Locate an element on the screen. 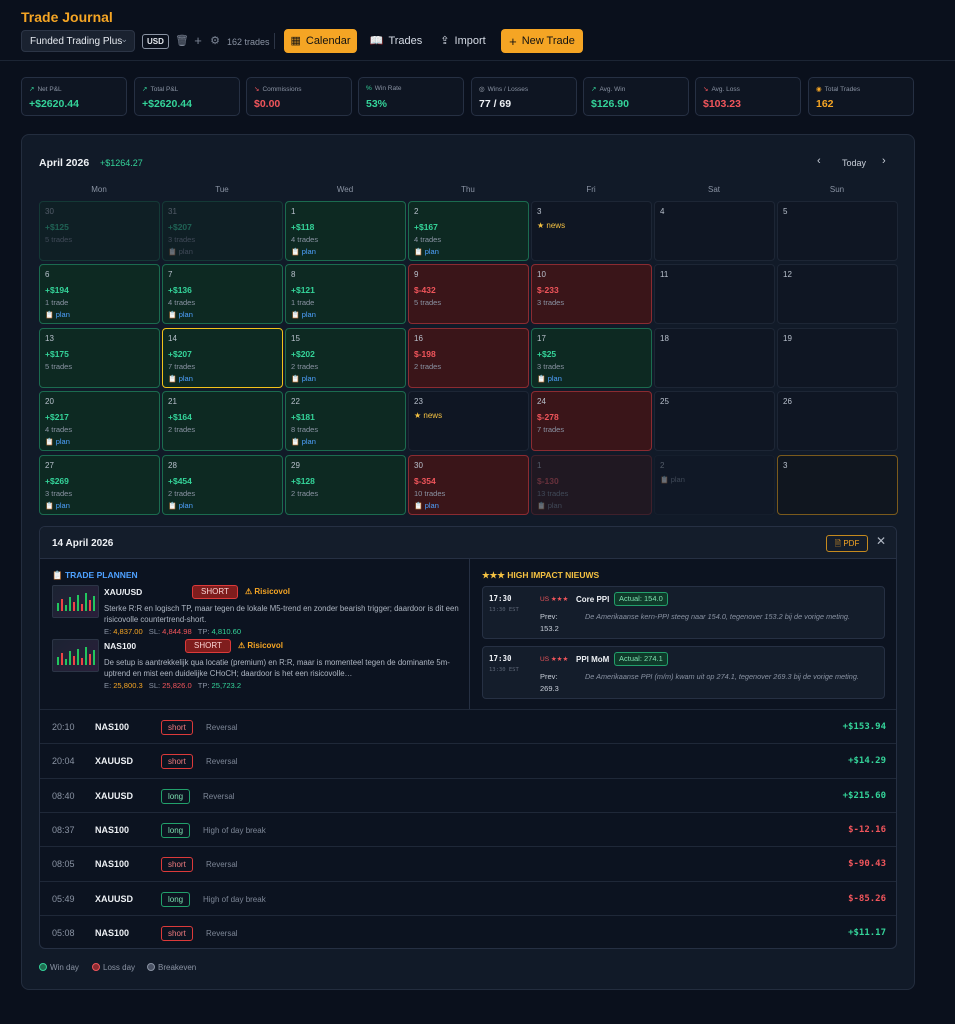 The width and height of the screenshot is (955, 1024). calendar-day: 1 +$118 4 trades 📋 plan is located at coordinates (345, 231).